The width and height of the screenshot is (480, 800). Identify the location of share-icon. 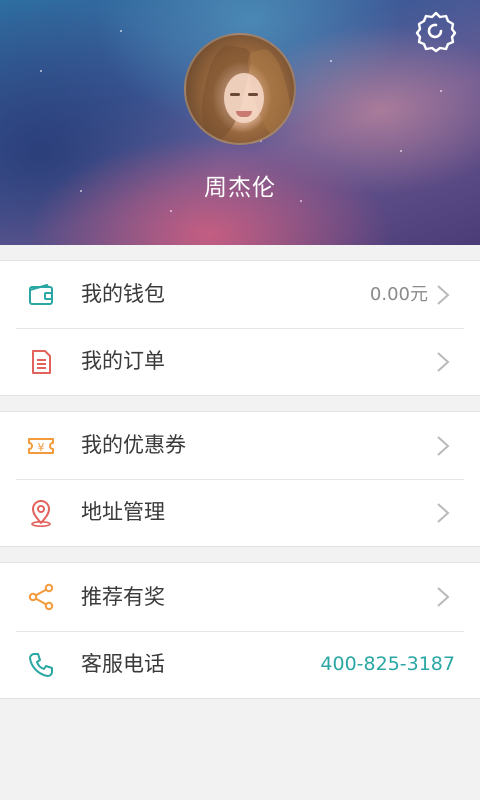
(41, 597).